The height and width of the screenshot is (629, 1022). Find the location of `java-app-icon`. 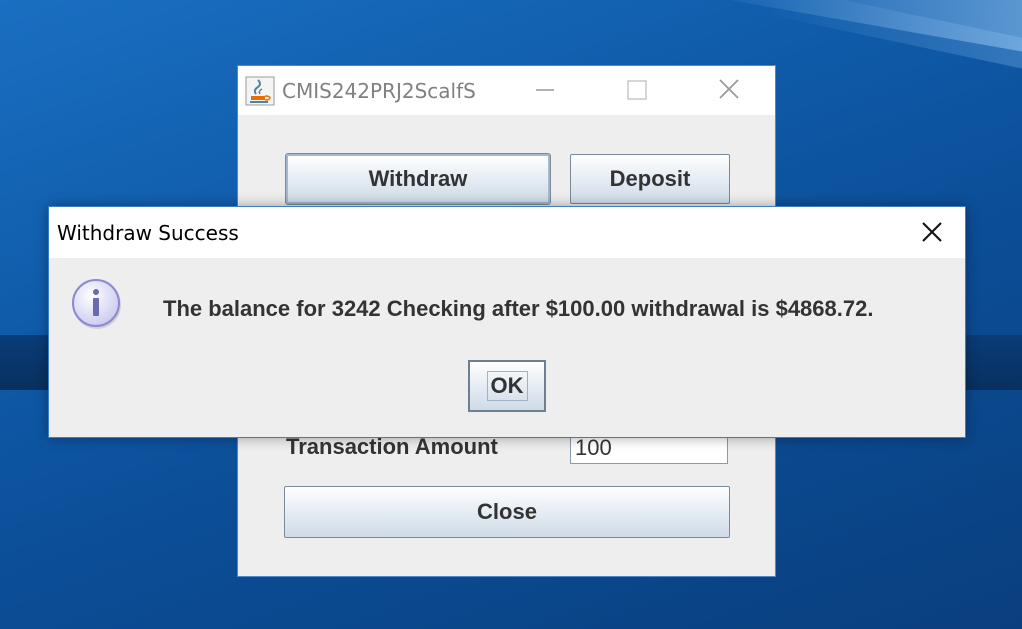

java-app-icon is located at coordinates (260, 91).